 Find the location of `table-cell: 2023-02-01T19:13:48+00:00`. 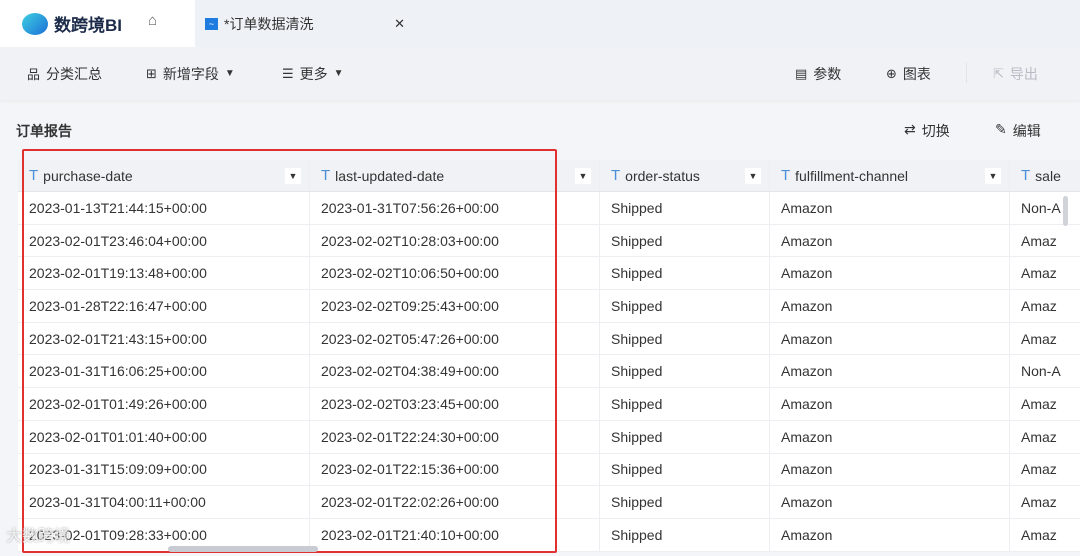

table-cell: 2023-02-01T19:13:48+00:00 is located at coordinates (164, 273).